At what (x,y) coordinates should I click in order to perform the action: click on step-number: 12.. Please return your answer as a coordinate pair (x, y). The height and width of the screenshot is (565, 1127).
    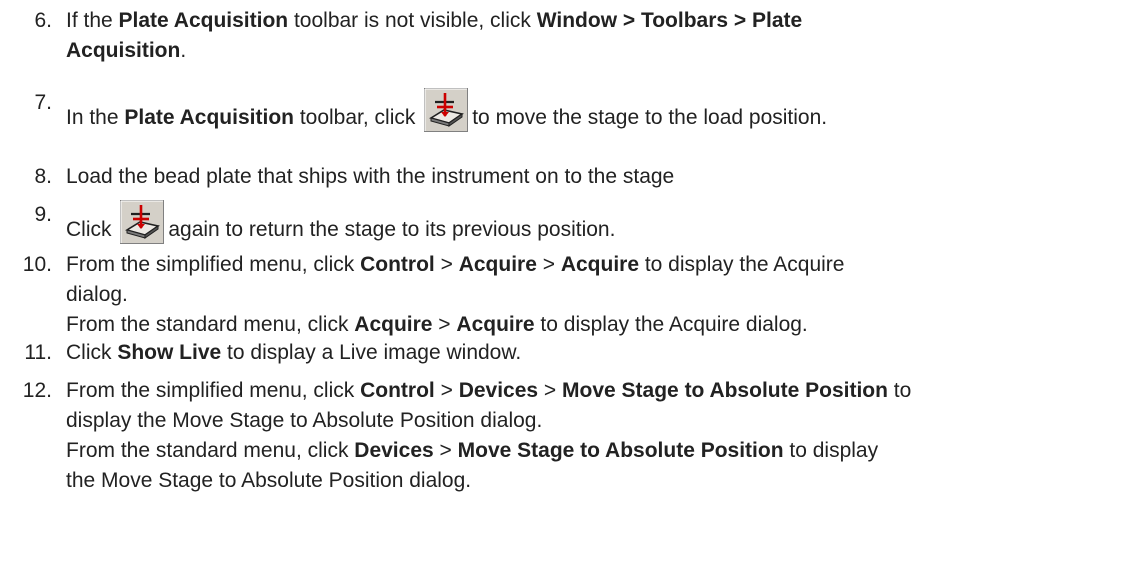
    Looking at the image, I should click on (37, 390).